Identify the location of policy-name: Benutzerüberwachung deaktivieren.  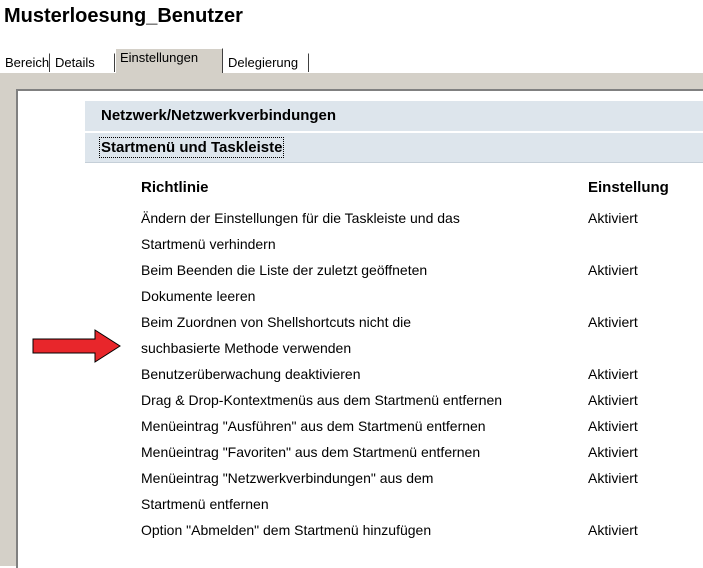
(251, 374).